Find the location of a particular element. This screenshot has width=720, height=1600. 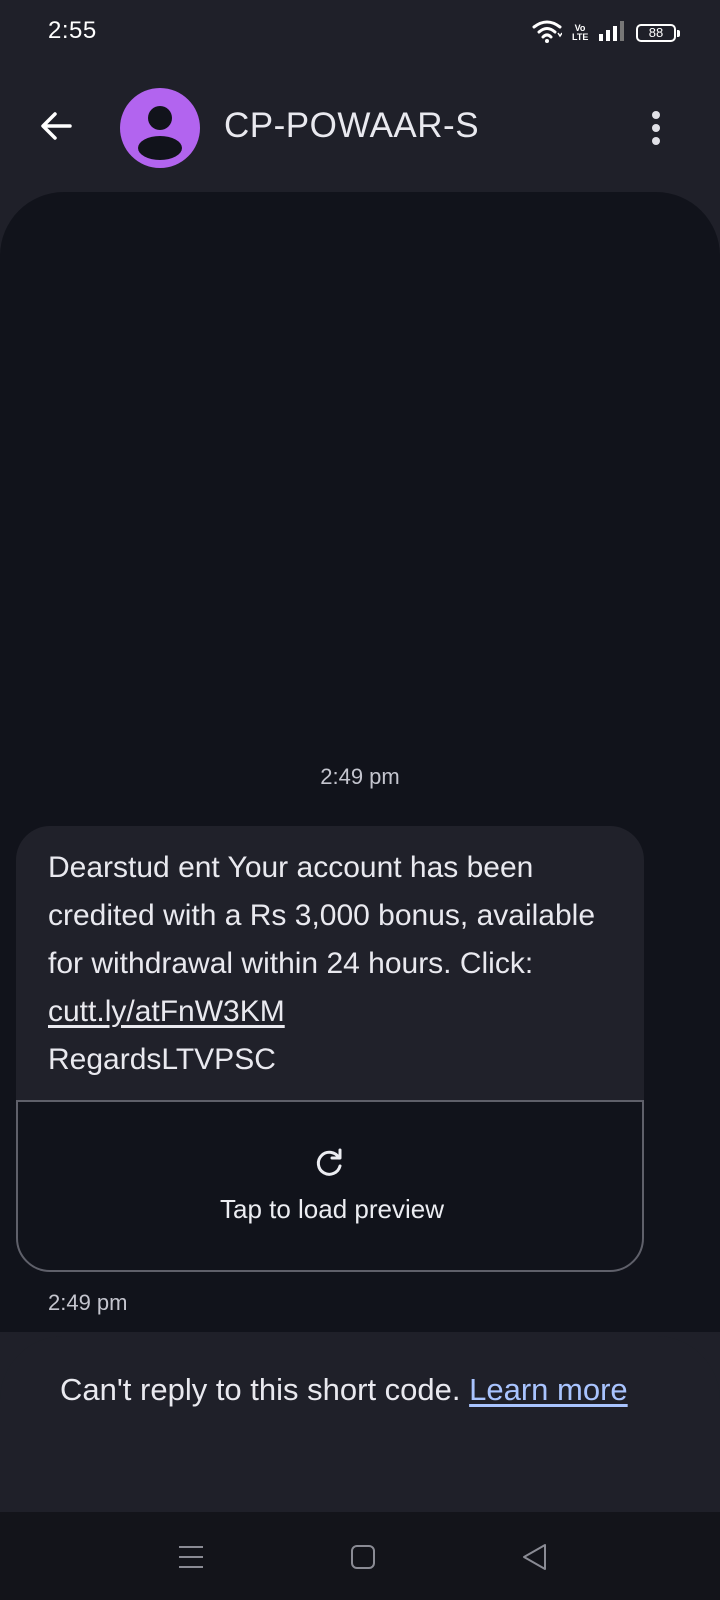

link-preview-button: Tap to load preview is located at coordinates (330, 1186).